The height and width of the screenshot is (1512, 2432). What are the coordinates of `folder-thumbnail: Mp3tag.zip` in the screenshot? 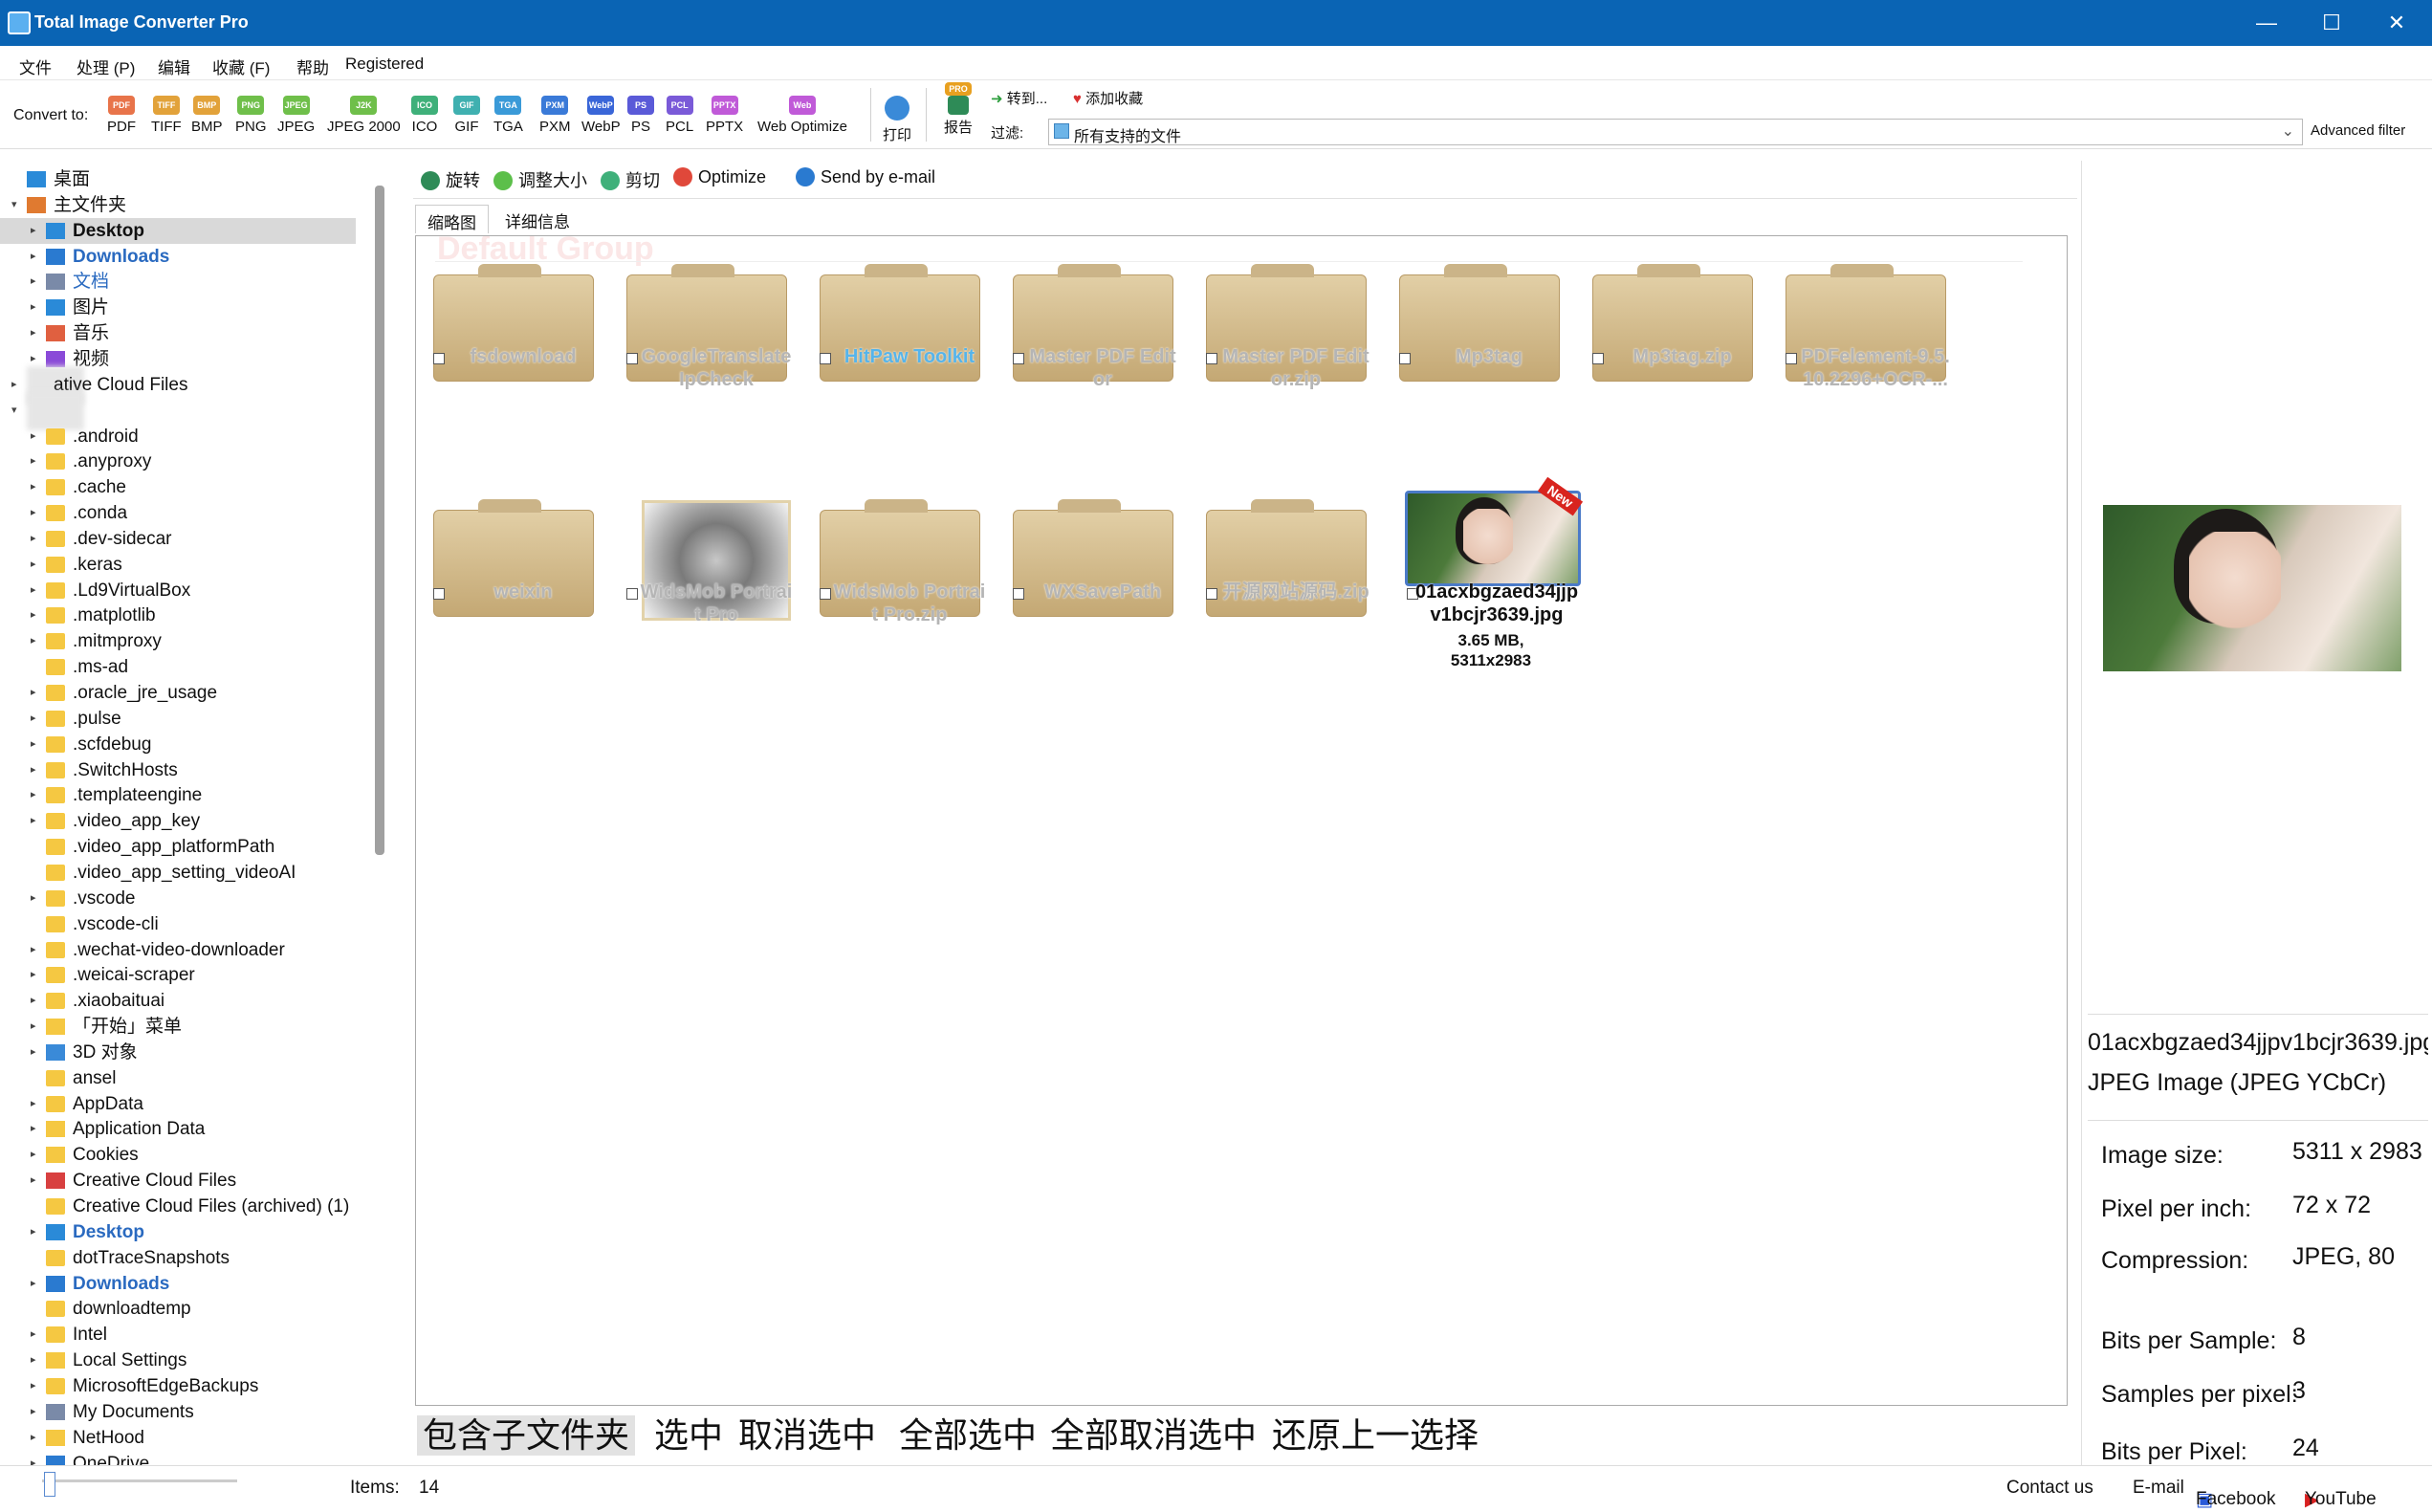 It's located at (1674, 331).